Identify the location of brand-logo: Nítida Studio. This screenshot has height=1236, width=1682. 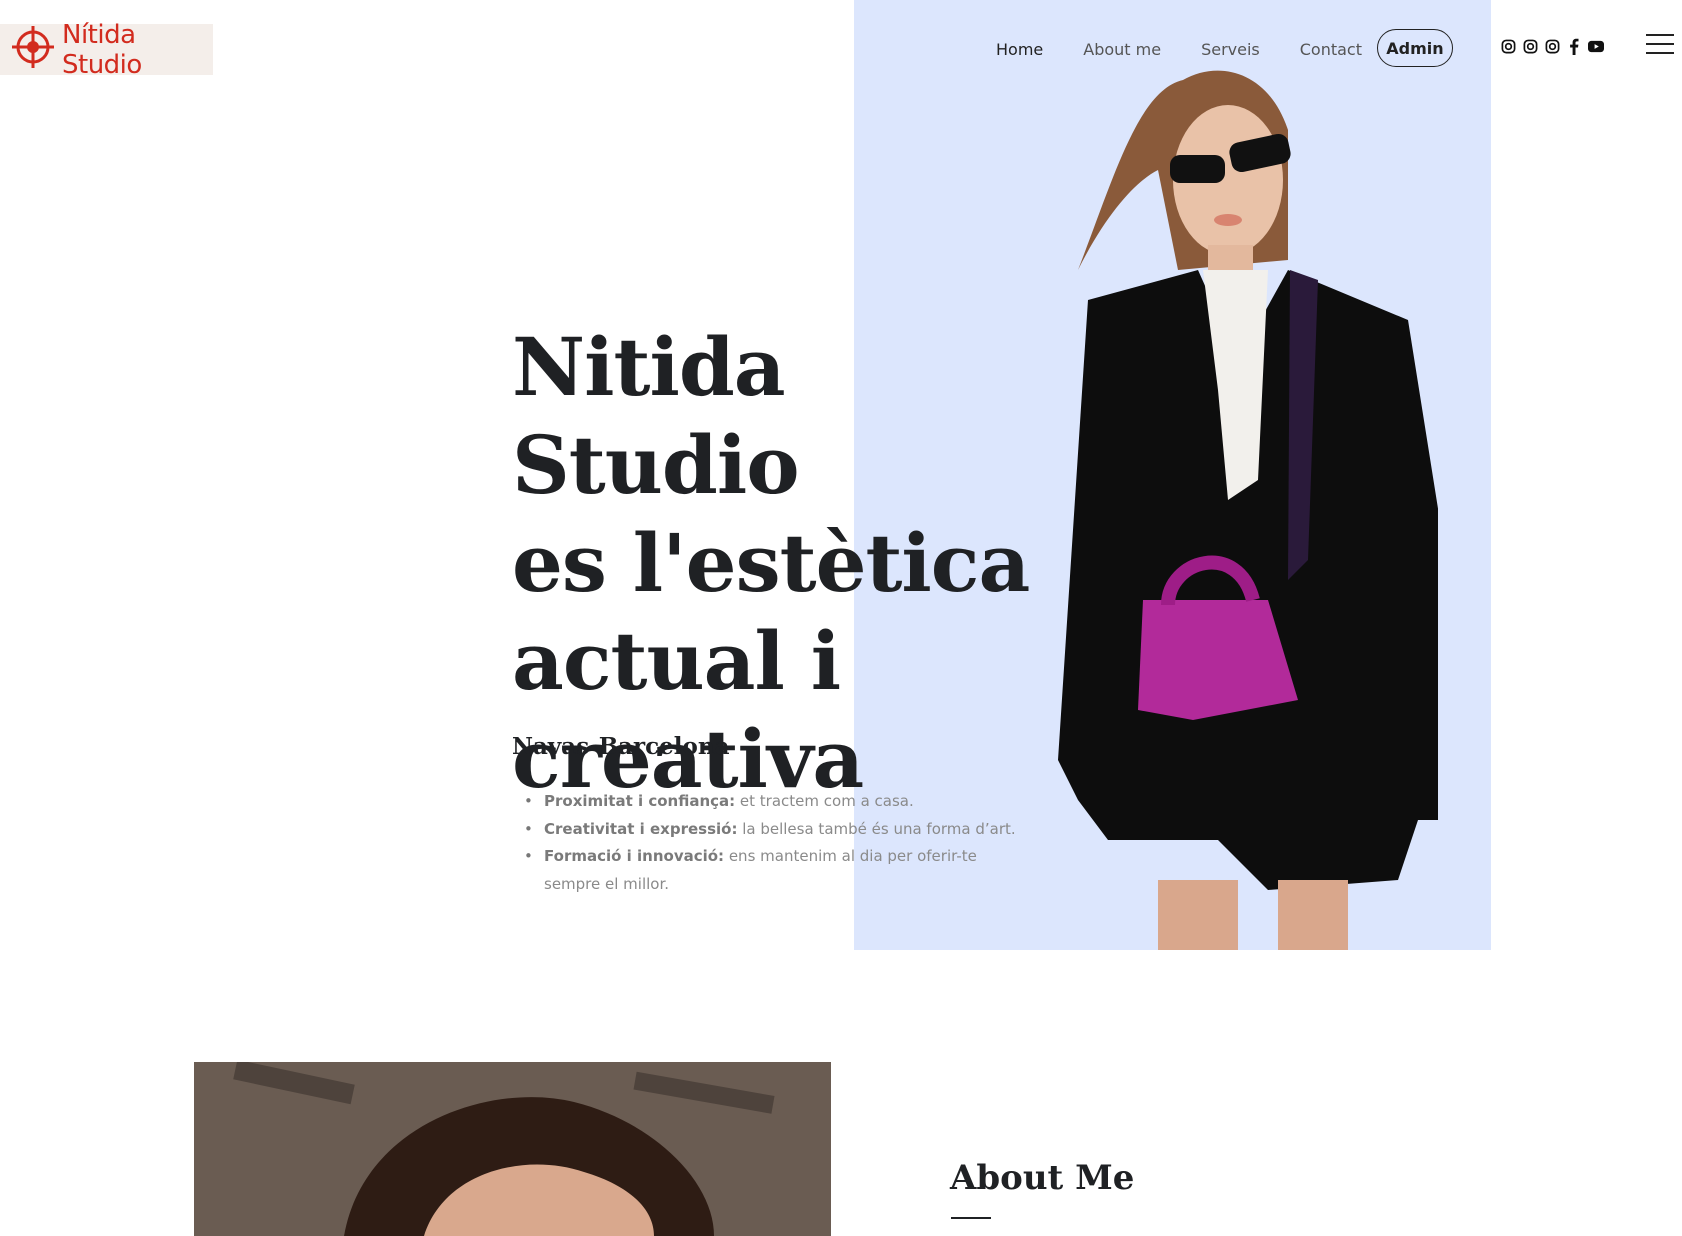
(106, 50).